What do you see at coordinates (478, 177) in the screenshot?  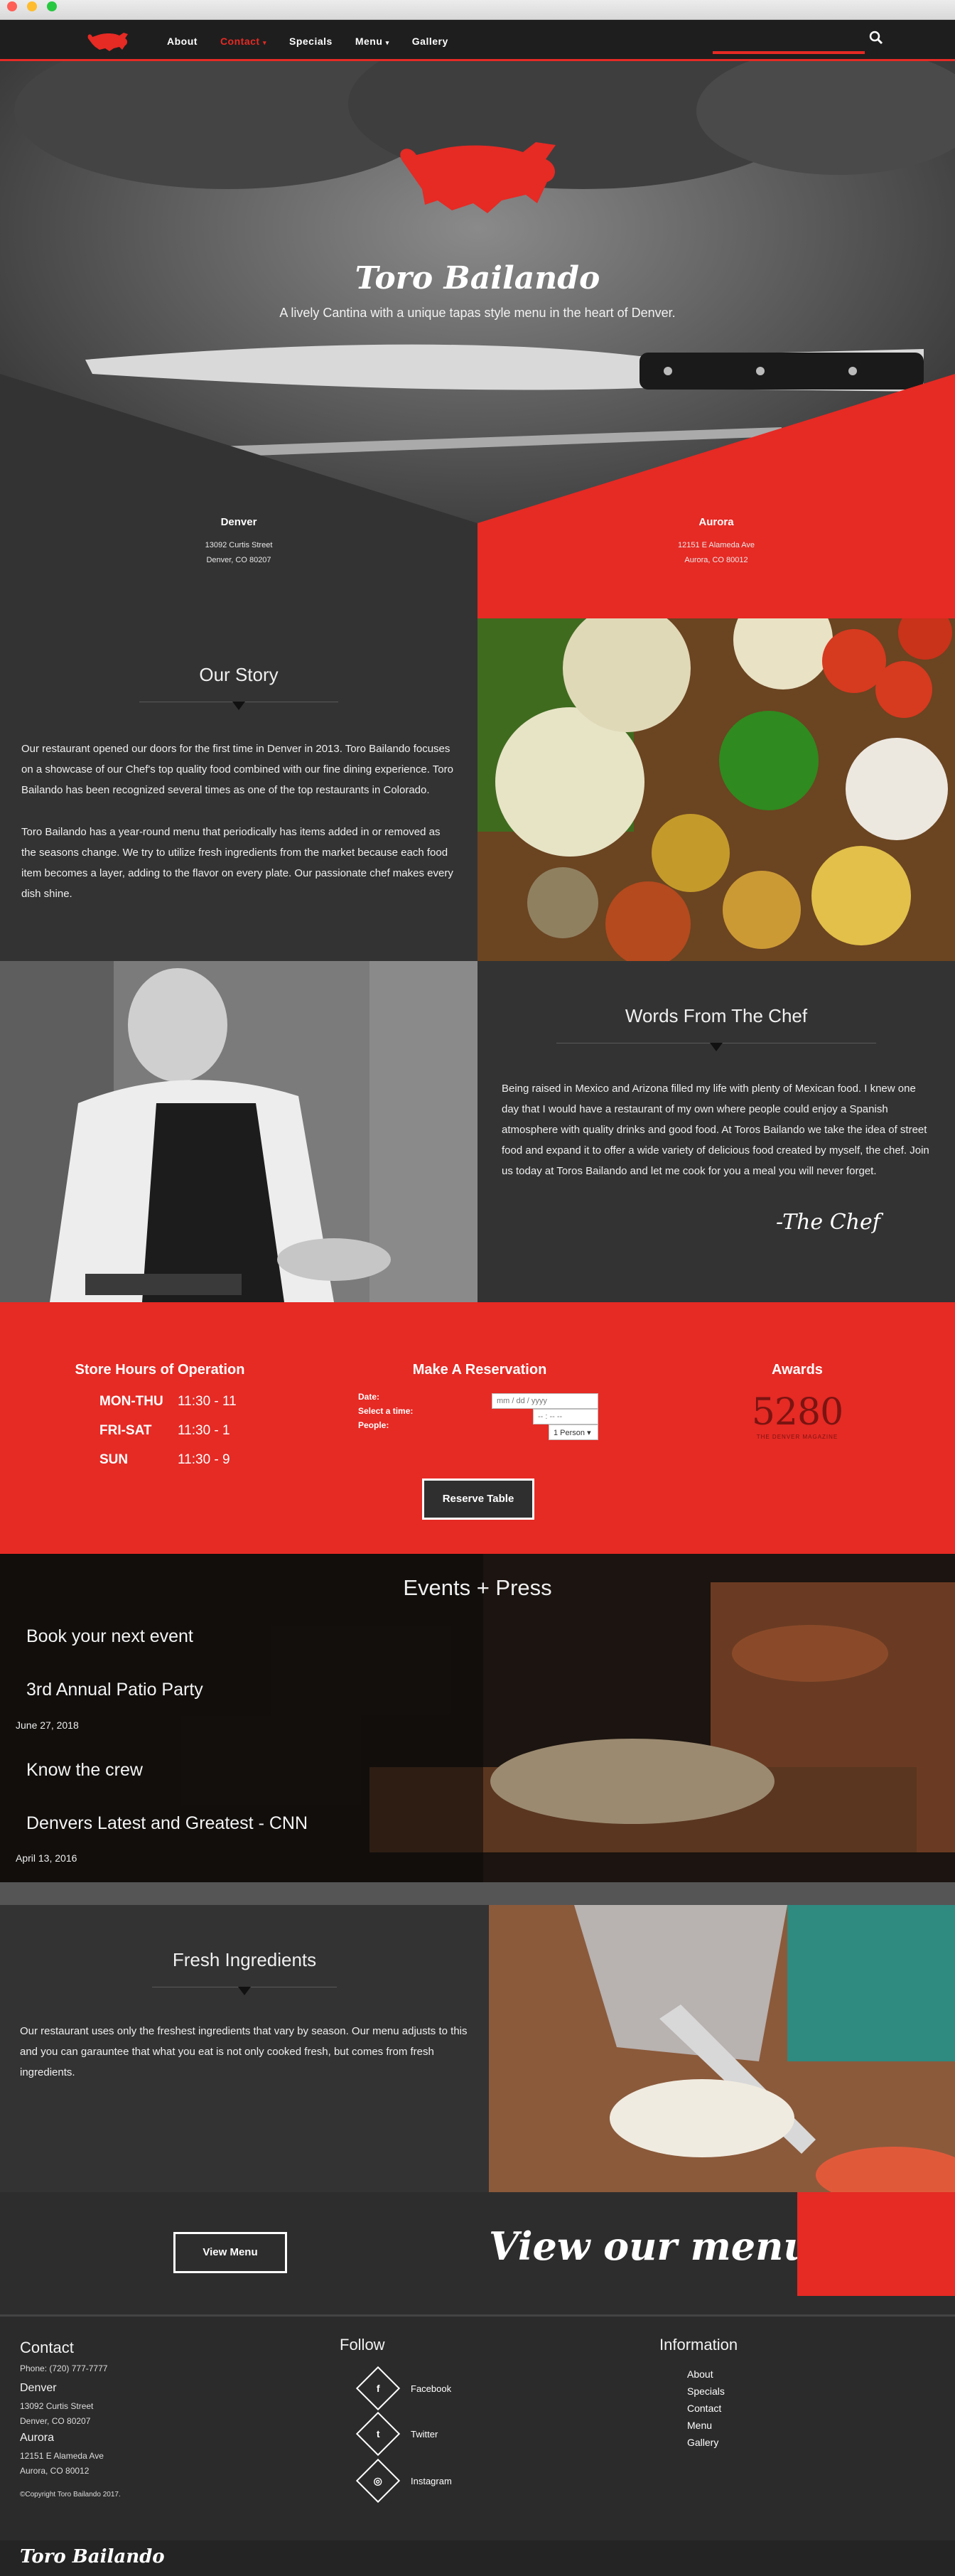 I see `hero-bull-icon` at bounding box center [478, 177].